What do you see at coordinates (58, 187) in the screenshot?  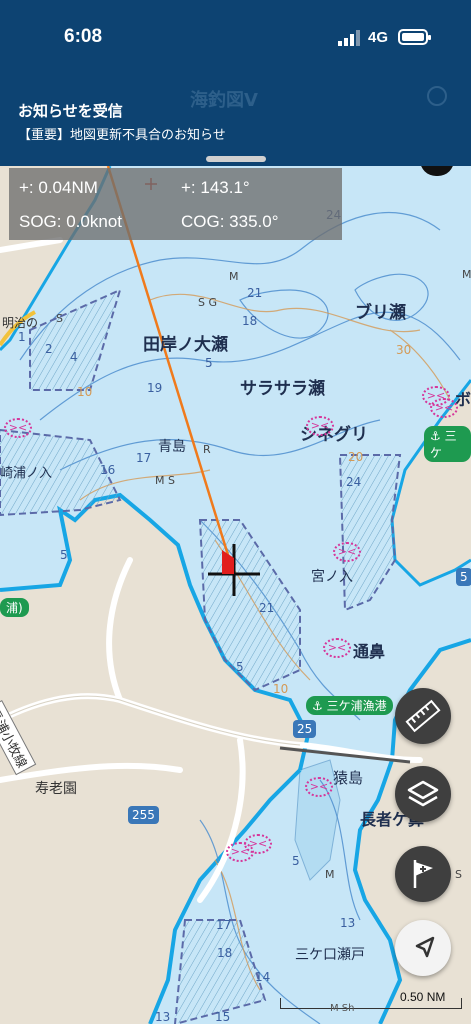 I see `distance-value: +: 0.04NM` at bounding box center [58, 187].